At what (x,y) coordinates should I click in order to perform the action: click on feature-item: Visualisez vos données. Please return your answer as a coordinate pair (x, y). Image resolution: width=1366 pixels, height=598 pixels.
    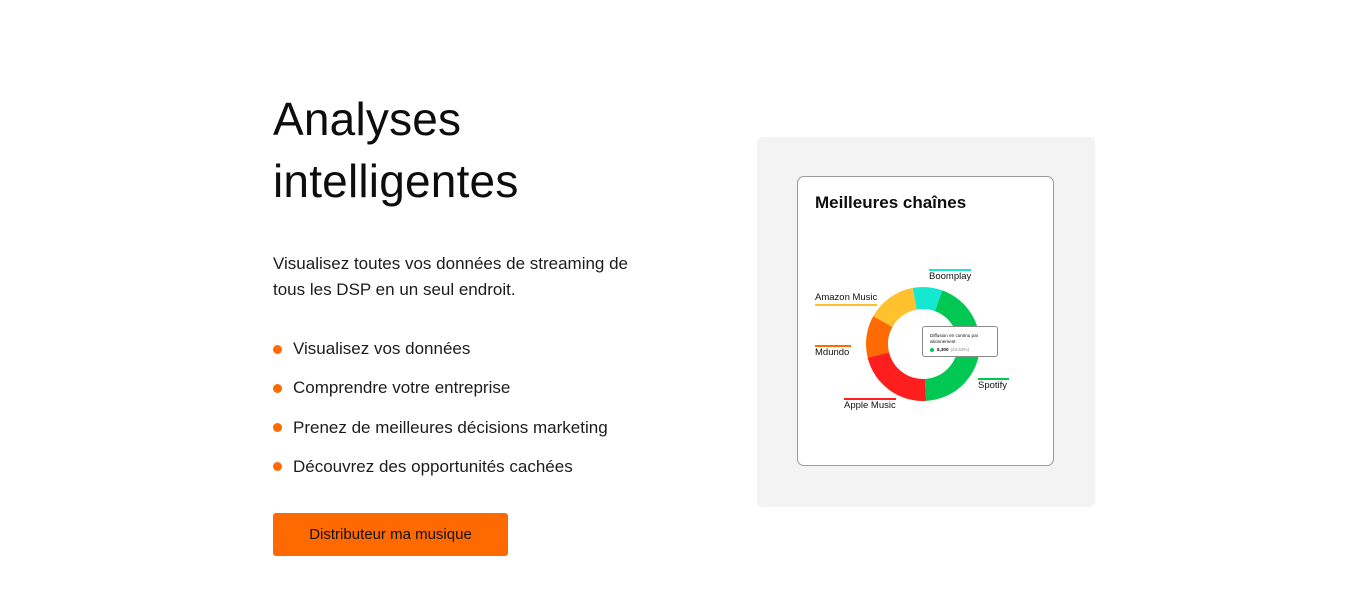
    Looking at the image, I should click on (440, 349).